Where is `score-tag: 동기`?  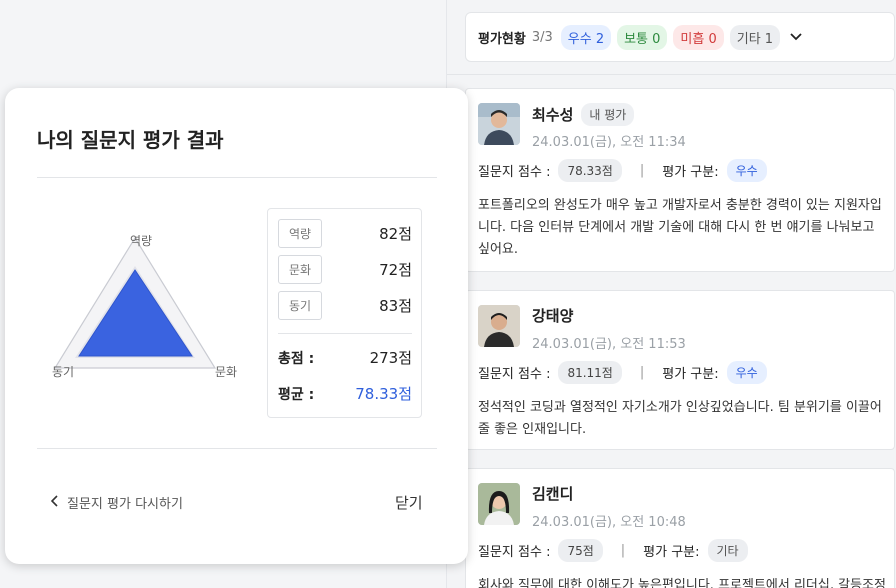
score-tag: 동기 is located at coordinates (300, 305).